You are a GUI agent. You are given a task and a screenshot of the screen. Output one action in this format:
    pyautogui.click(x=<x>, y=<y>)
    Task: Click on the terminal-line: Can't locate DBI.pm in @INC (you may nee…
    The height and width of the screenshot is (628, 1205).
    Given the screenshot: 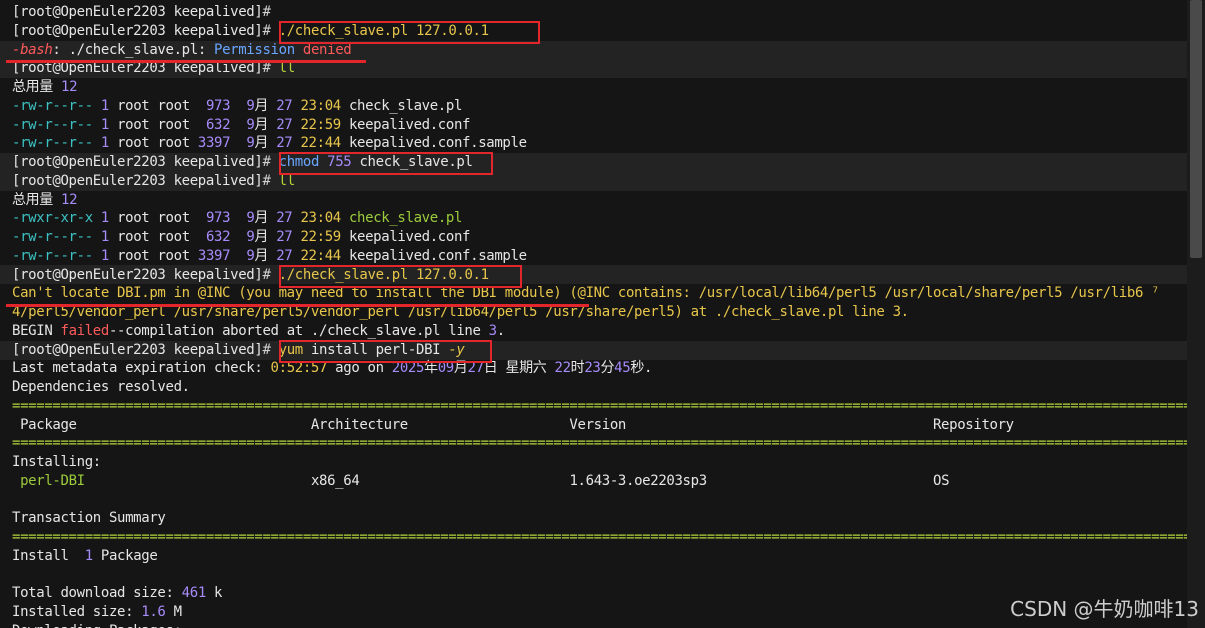 What is the action you would take?
    pyautogui.click(x=586, y=293)
    